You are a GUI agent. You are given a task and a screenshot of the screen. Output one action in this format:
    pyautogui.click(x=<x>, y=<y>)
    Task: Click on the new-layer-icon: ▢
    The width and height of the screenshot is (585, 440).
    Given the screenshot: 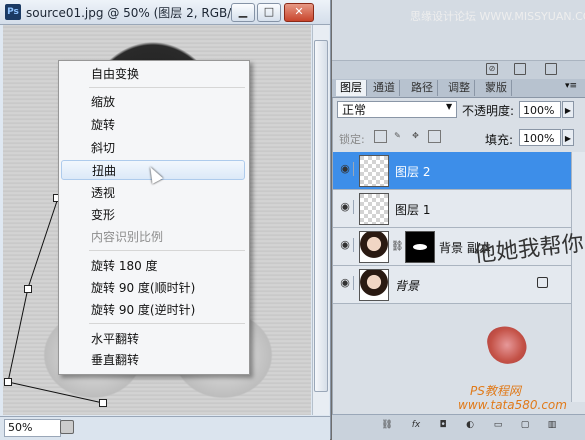 What is the action you would take?
    pyautogui.click(x=525, y=425)
    